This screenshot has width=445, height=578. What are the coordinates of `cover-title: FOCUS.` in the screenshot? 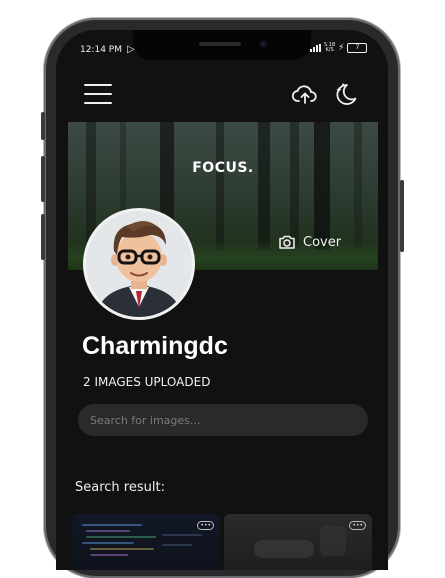 It's located at (223, 168).